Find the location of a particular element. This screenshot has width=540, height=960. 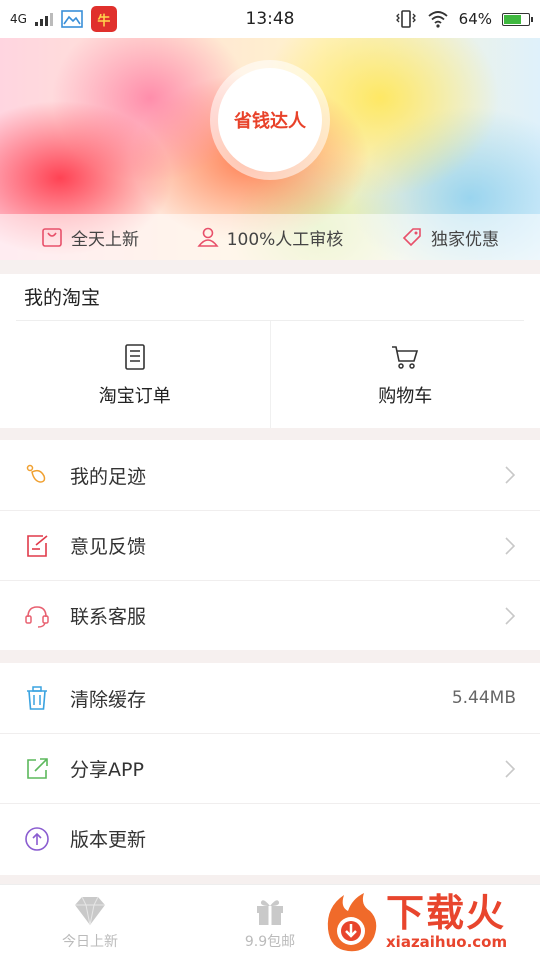

tag-icon is located at coordinates (411, 237).